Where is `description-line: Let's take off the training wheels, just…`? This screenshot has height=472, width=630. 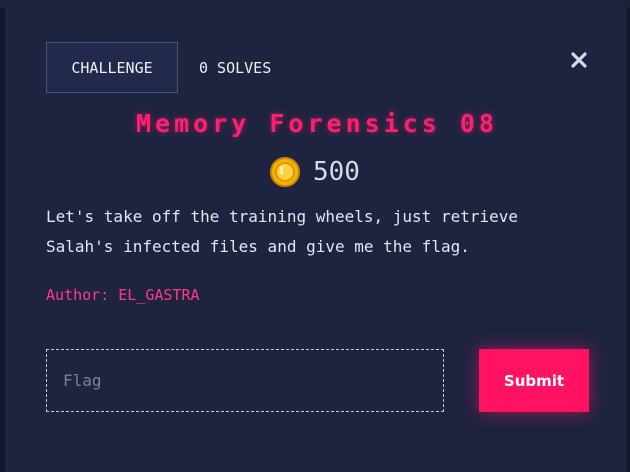 description-line: Let's take off the training wheels, just… is located at coordinates (282, 216).